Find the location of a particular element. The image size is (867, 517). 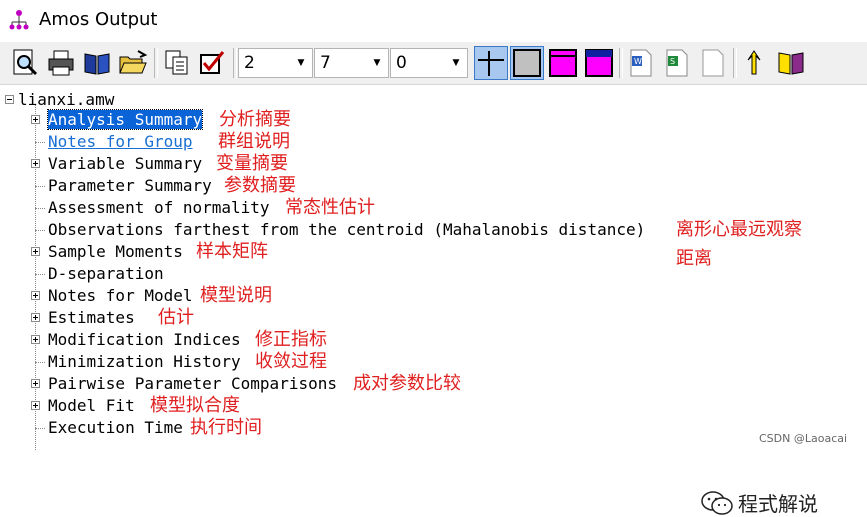

magenta-box-button is located at coordinates (563, 63).